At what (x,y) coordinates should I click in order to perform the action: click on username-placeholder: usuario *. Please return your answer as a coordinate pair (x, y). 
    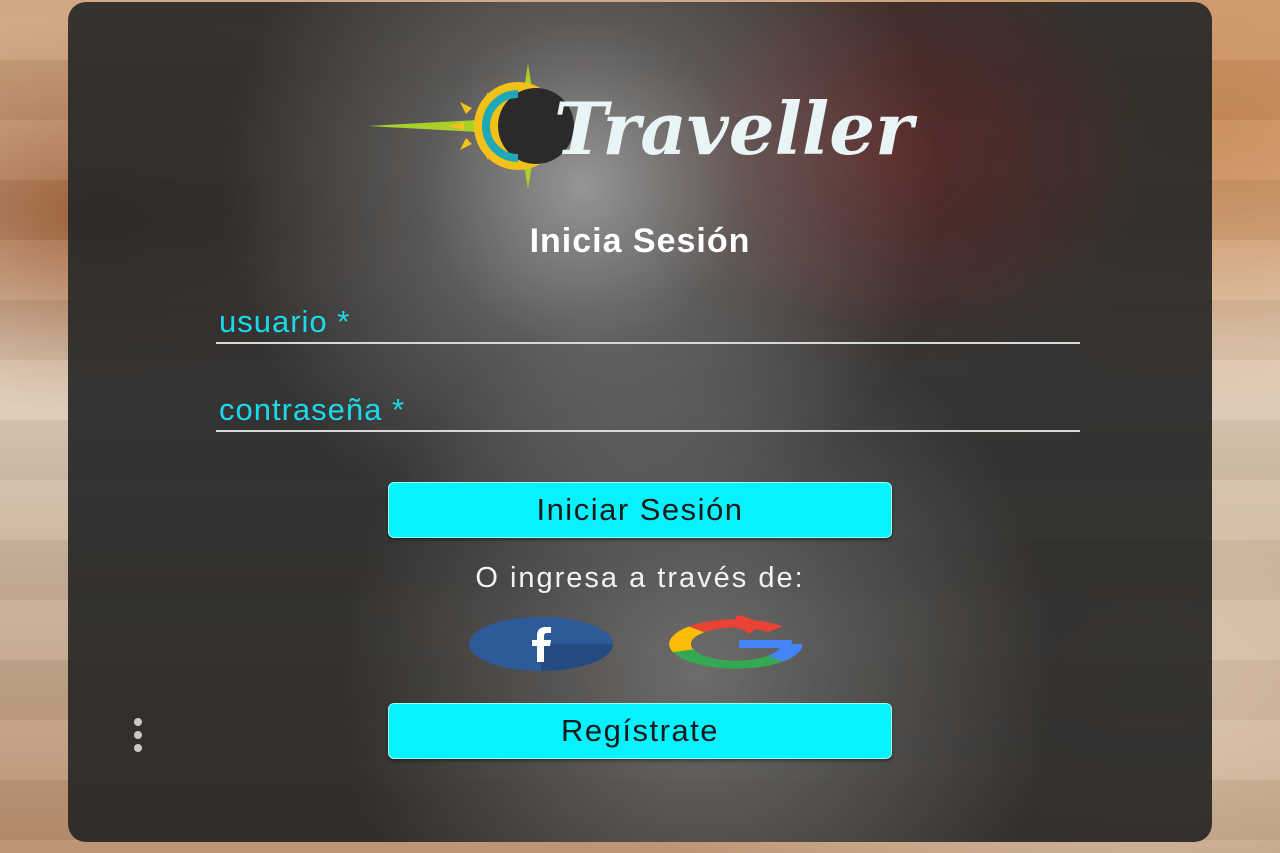
    Looking at the image, I should click on (285, 321).